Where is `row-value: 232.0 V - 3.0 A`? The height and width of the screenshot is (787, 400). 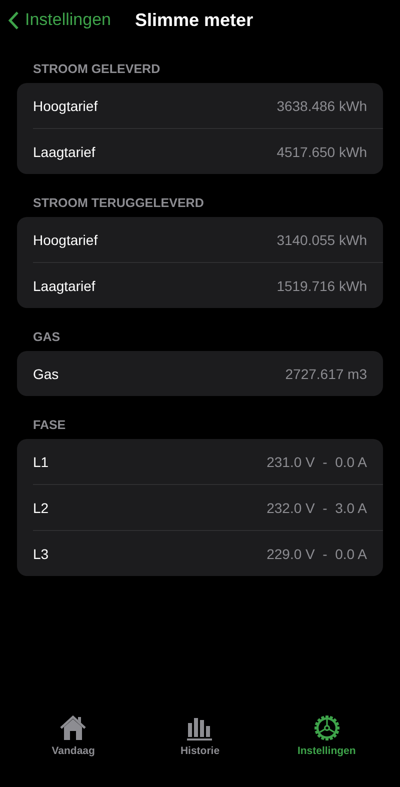 row-value: 232.0 V - 3.0 A is located at coordinates (316, 508).